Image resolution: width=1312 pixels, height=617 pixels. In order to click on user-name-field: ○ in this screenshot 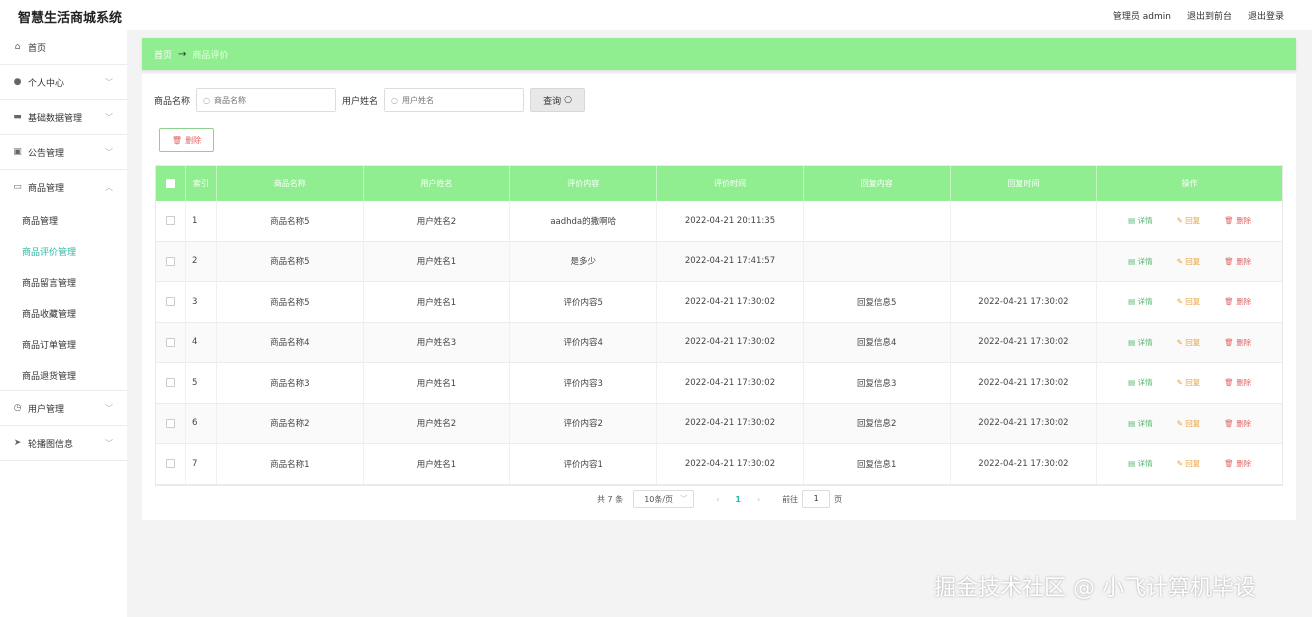, I will do `click(454, 100)`.